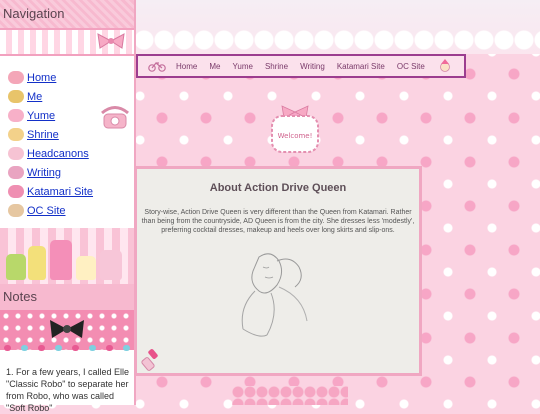 The image size is (540, 414). Describe the element at coordinates (444, 65) in the screenshot. I see `clown-icon` at that location.